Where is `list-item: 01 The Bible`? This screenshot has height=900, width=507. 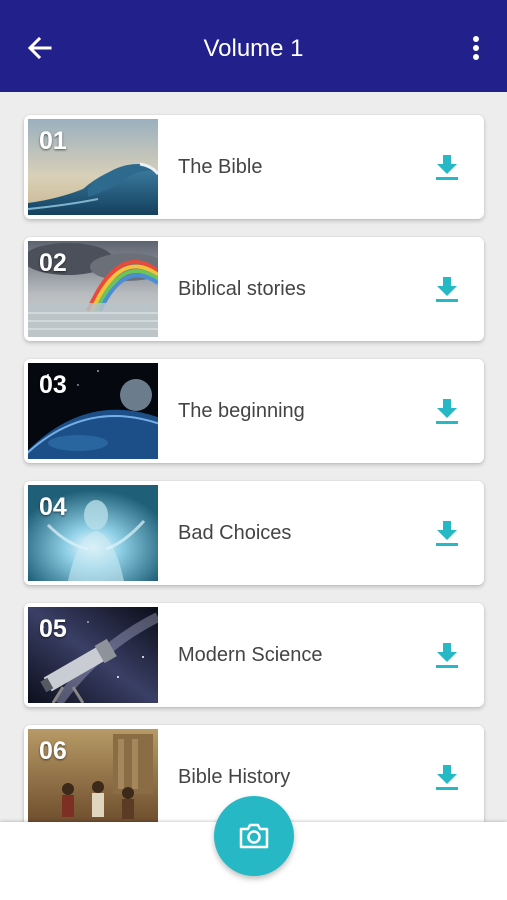
list-item: 01 The Bible is located at coordinates (254, 167).